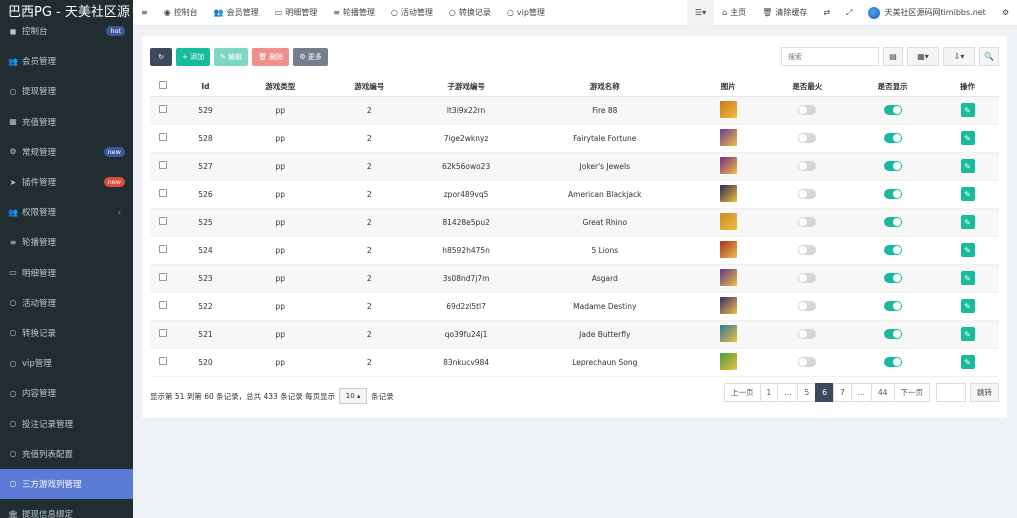 Image resolution: width=1017 pixels, height=518 pixels. I want to click on delete-button: 🗑 删除, so click(271, 57).